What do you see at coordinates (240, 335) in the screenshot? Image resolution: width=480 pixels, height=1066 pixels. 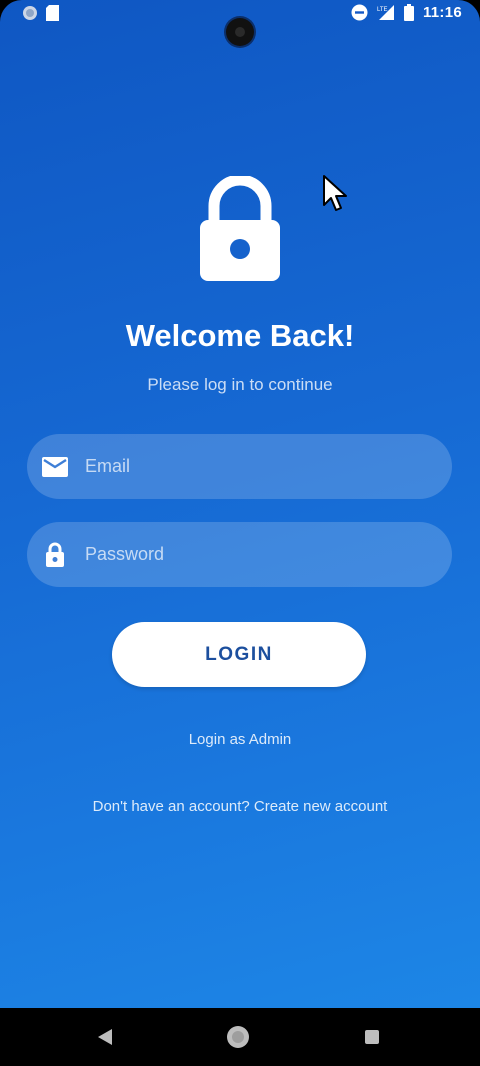 I see `welcome-title: Welcome Back!` at bounding box center [240, 335].